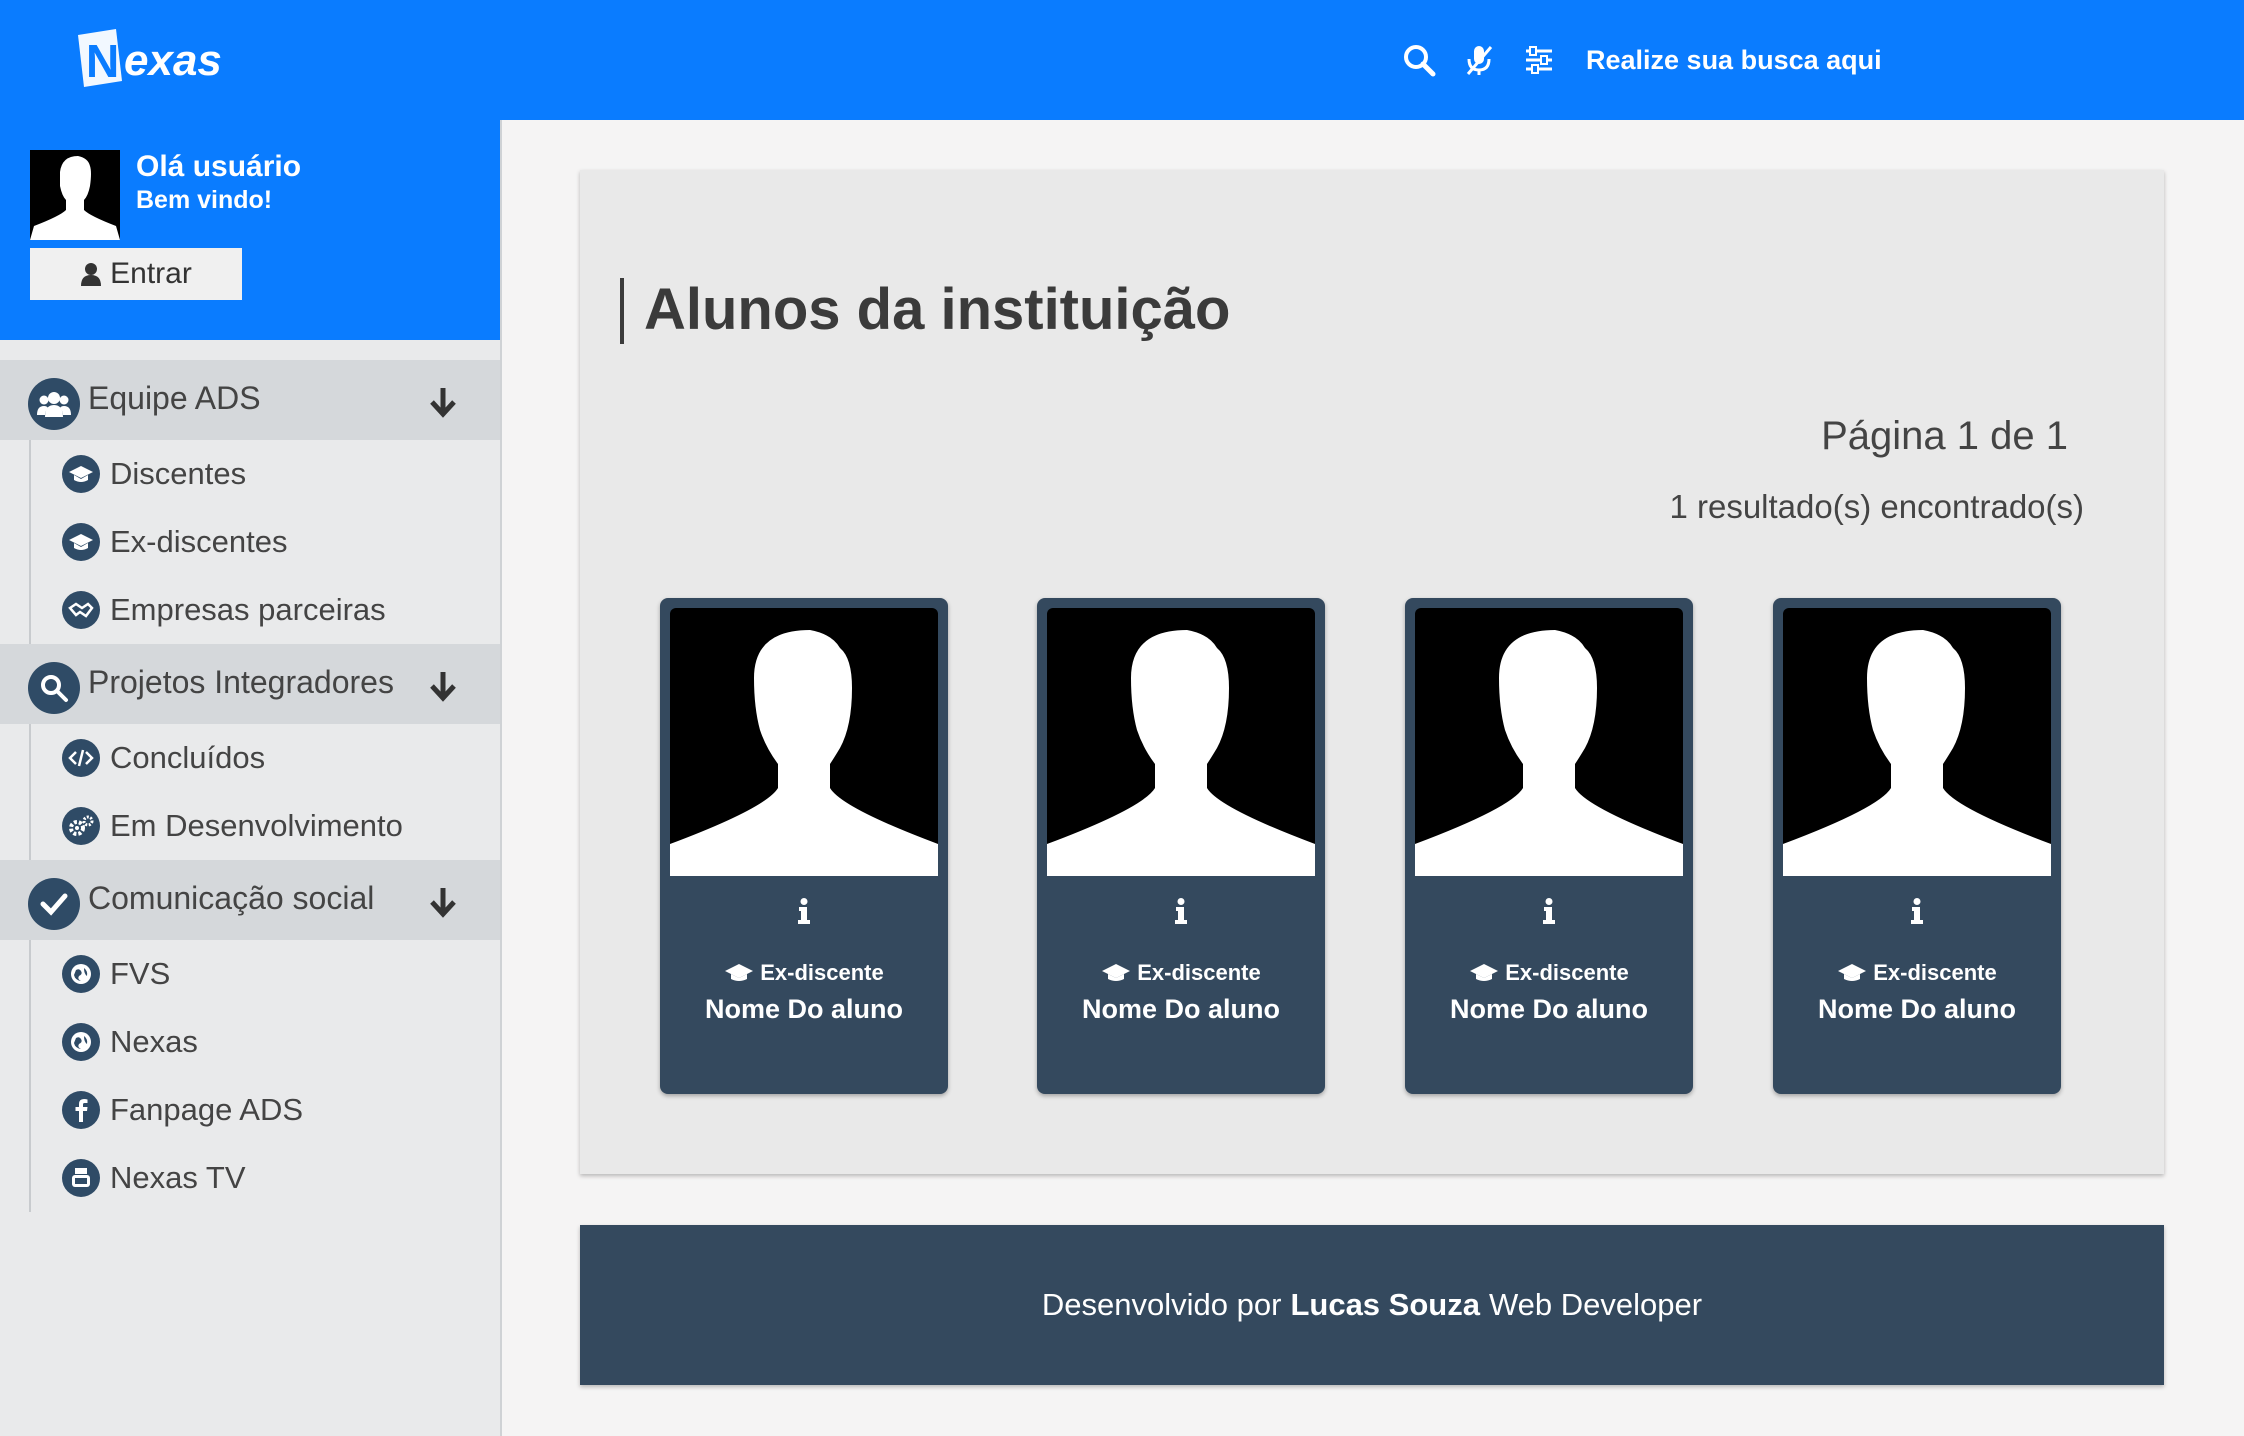 This screenshot has height=1436, width=2244. I want to click on microphone-off-icon, so click(1479, 60).